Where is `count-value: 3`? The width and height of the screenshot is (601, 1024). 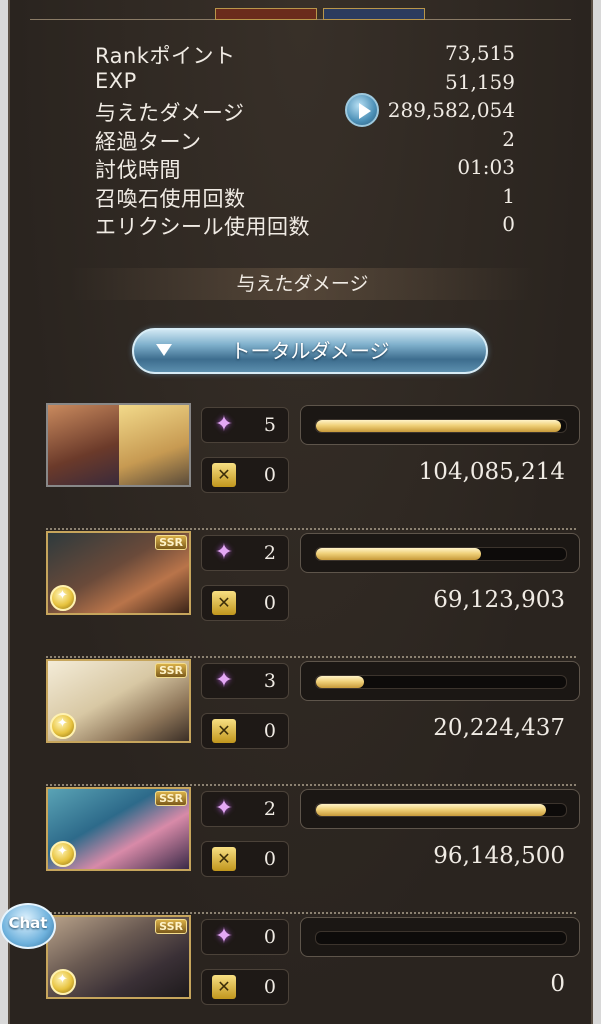 count-value: 3 is located at coordinates (269, 681).